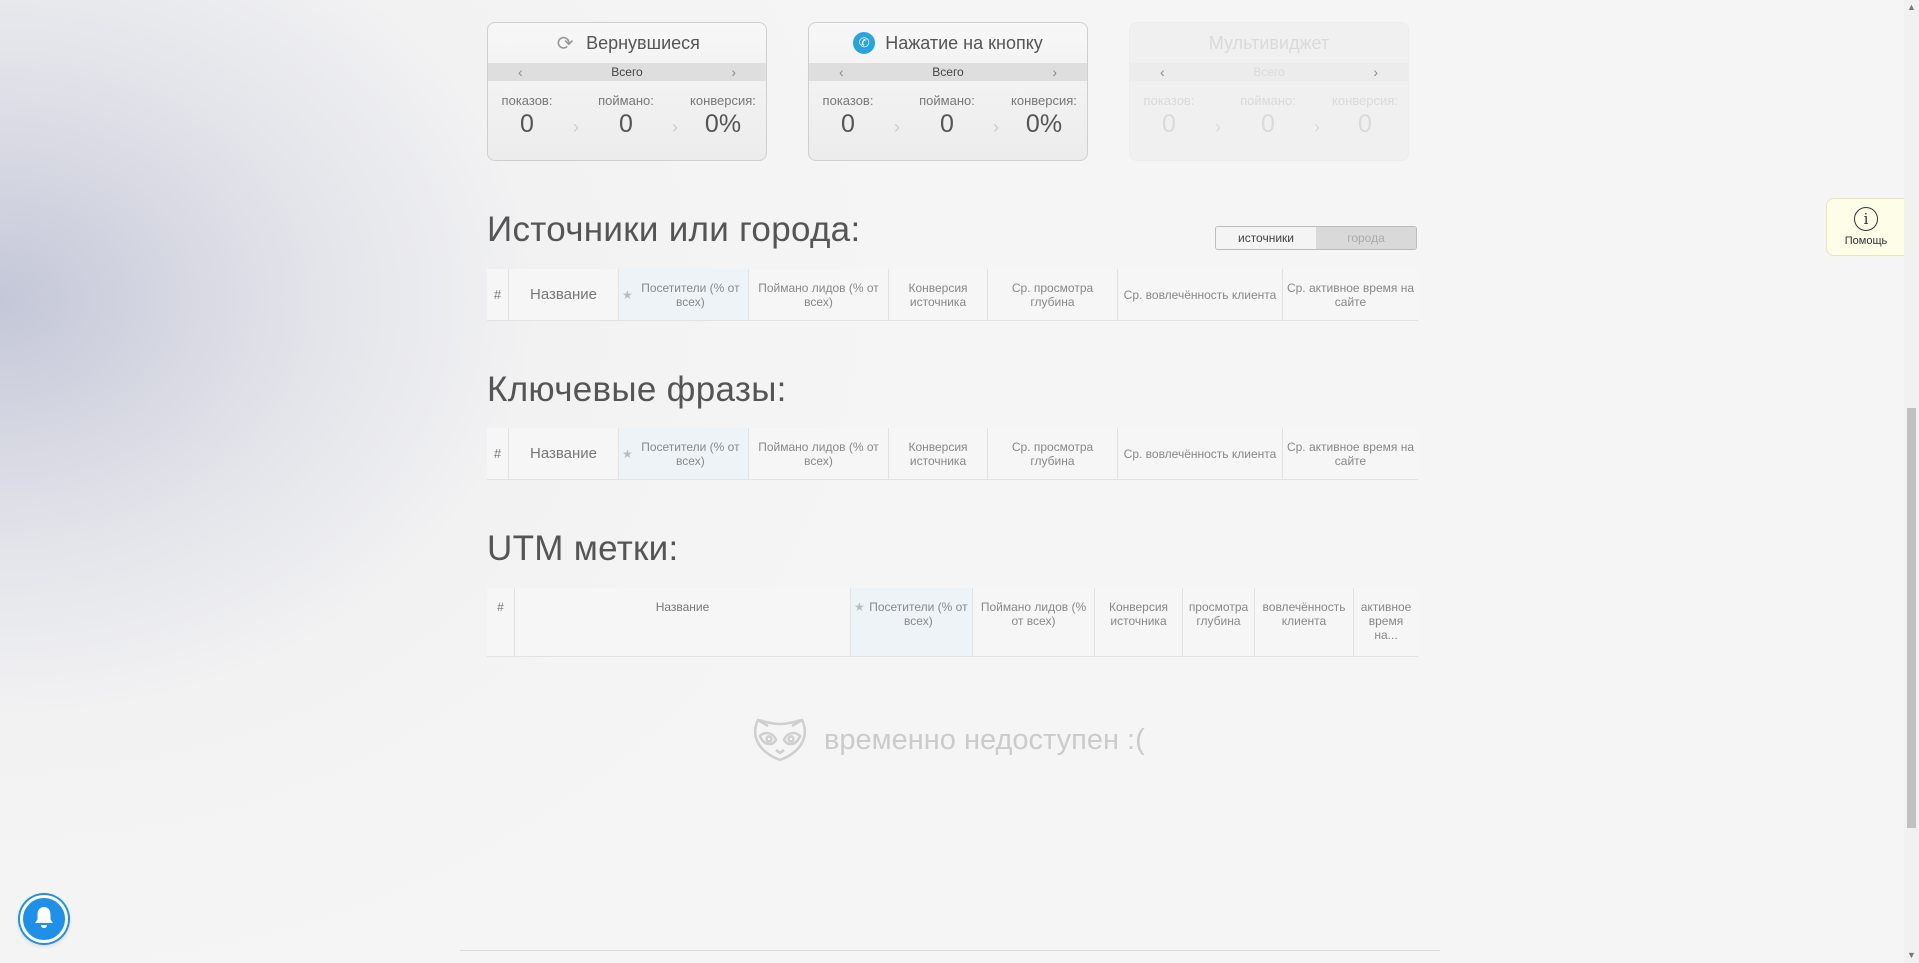  I want to click on col-depth: просмотра глубина, so click(1219, 622).